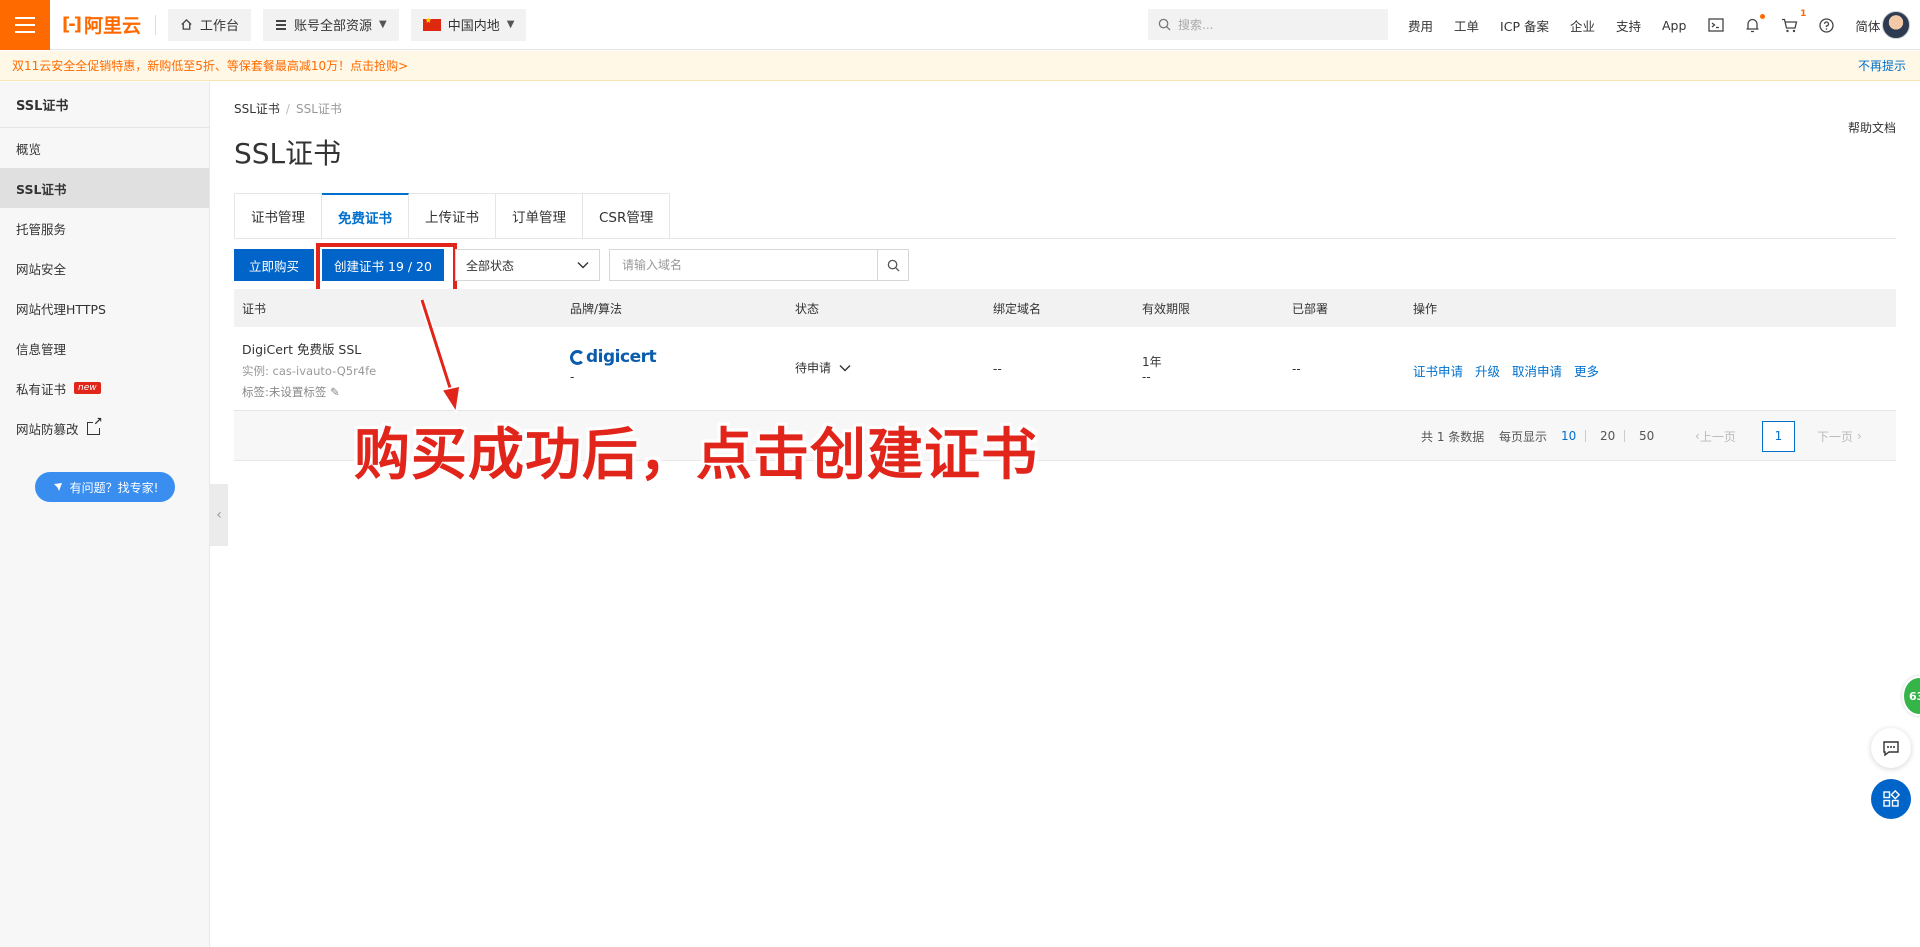 The height and width of the screenshot is (947, 1920). I want to click on aliyun-logo: [-] 阿里云, so click(101, 24).